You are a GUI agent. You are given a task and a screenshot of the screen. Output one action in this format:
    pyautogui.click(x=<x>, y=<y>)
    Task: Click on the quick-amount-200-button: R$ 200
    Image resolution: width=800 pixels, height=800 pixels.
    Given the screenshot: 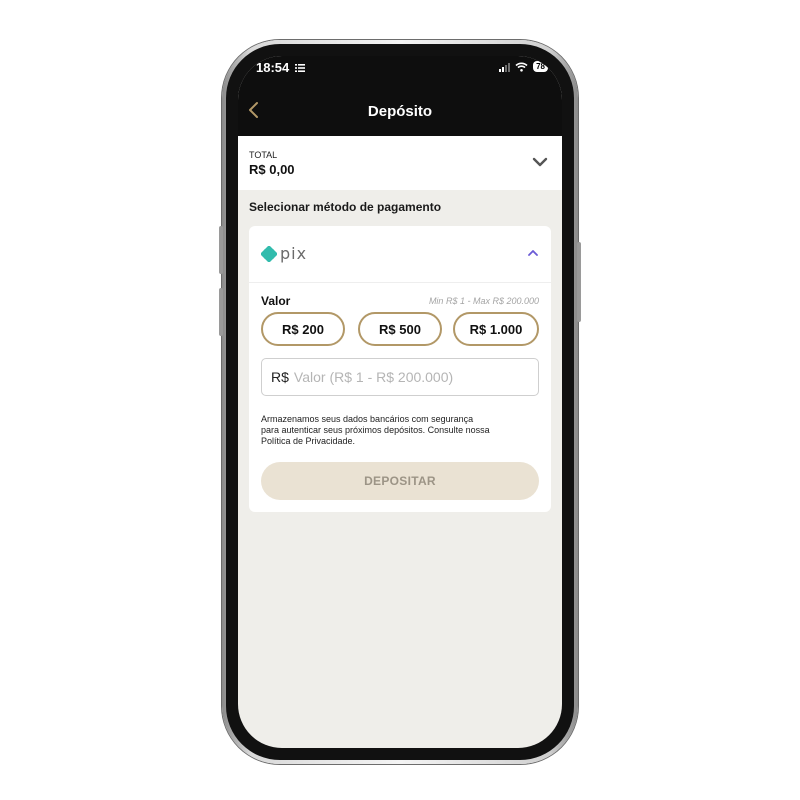 What is the action you would take?
    pyautogui.click(x=303, y=329)
    